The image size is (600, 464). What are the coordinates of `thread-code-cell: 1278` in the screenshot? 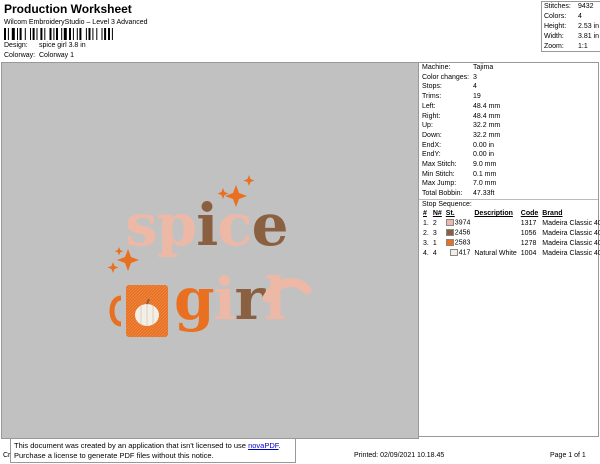 It's located at (530, 243).